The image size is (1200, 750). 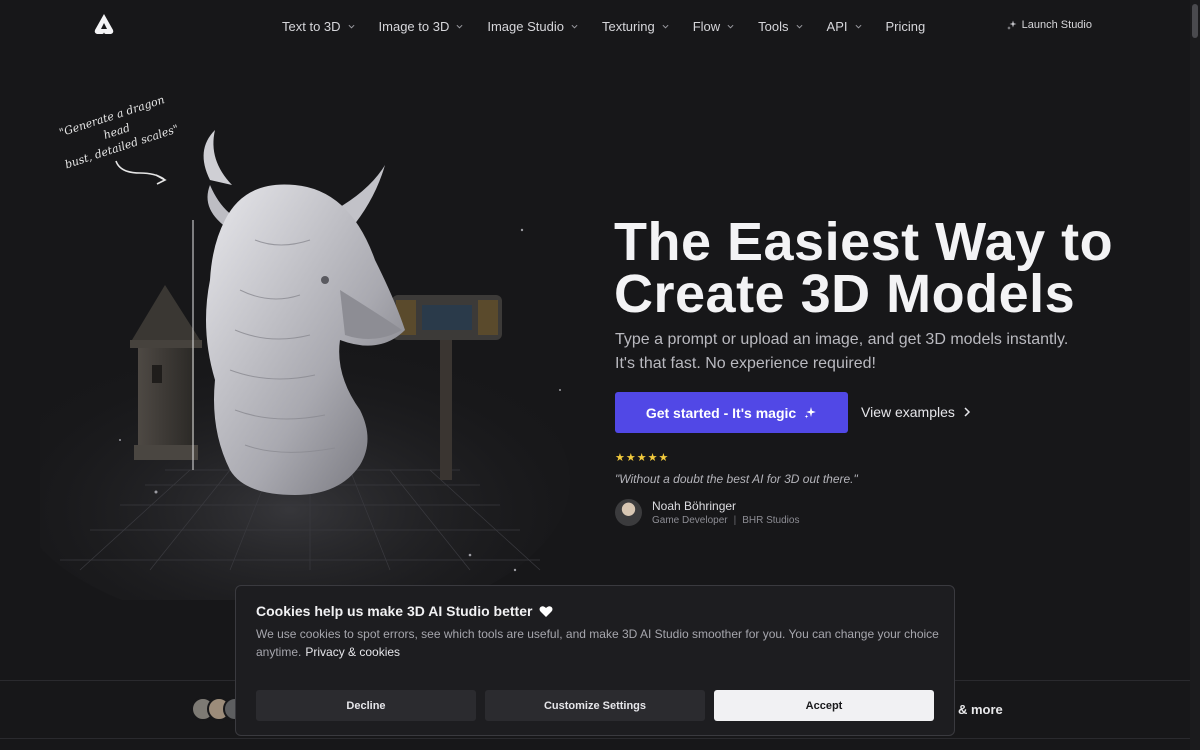 What do you see at coordinates (845, 294) in the screenshot?
I see `hero-title-line: Create 3D Models` at bounding box center [845, 294].